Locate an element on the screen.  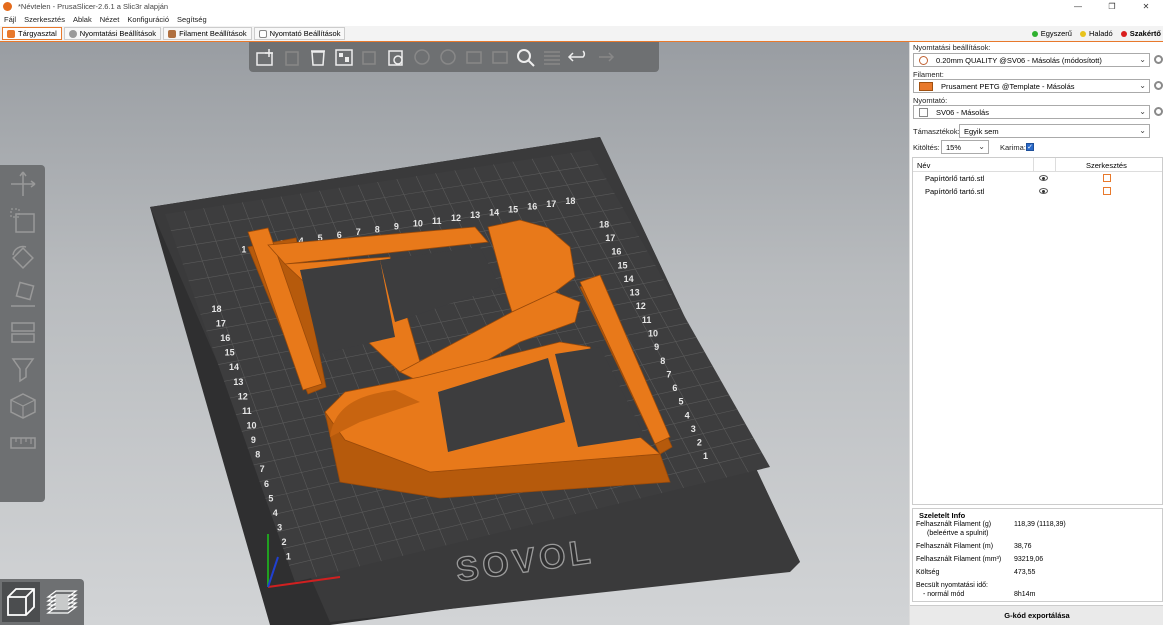
printer-combo: SV06 - Másolás ⌄ is located at coordinates (1031, 112).